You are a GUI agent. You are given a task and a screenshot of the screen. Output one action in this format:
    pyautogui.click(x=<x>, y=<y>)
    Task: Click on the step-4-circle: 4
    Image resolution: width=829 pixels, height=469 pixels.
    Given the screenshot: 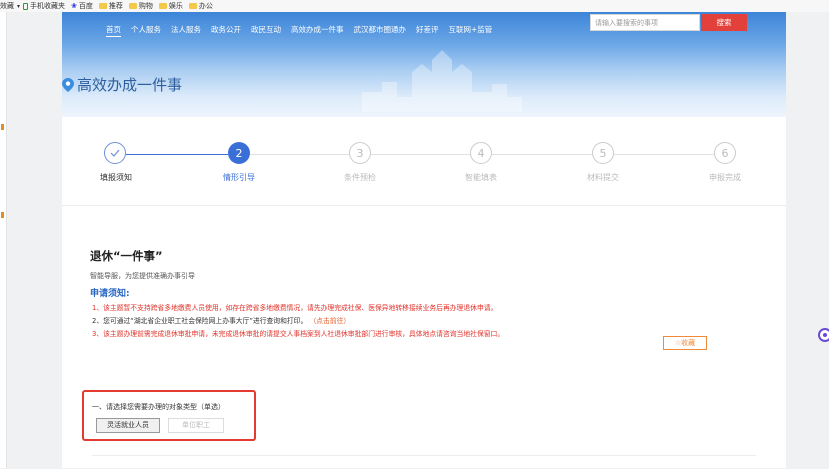 What is the action you would take?
    pyautogui.click(x=481, y=153)
    